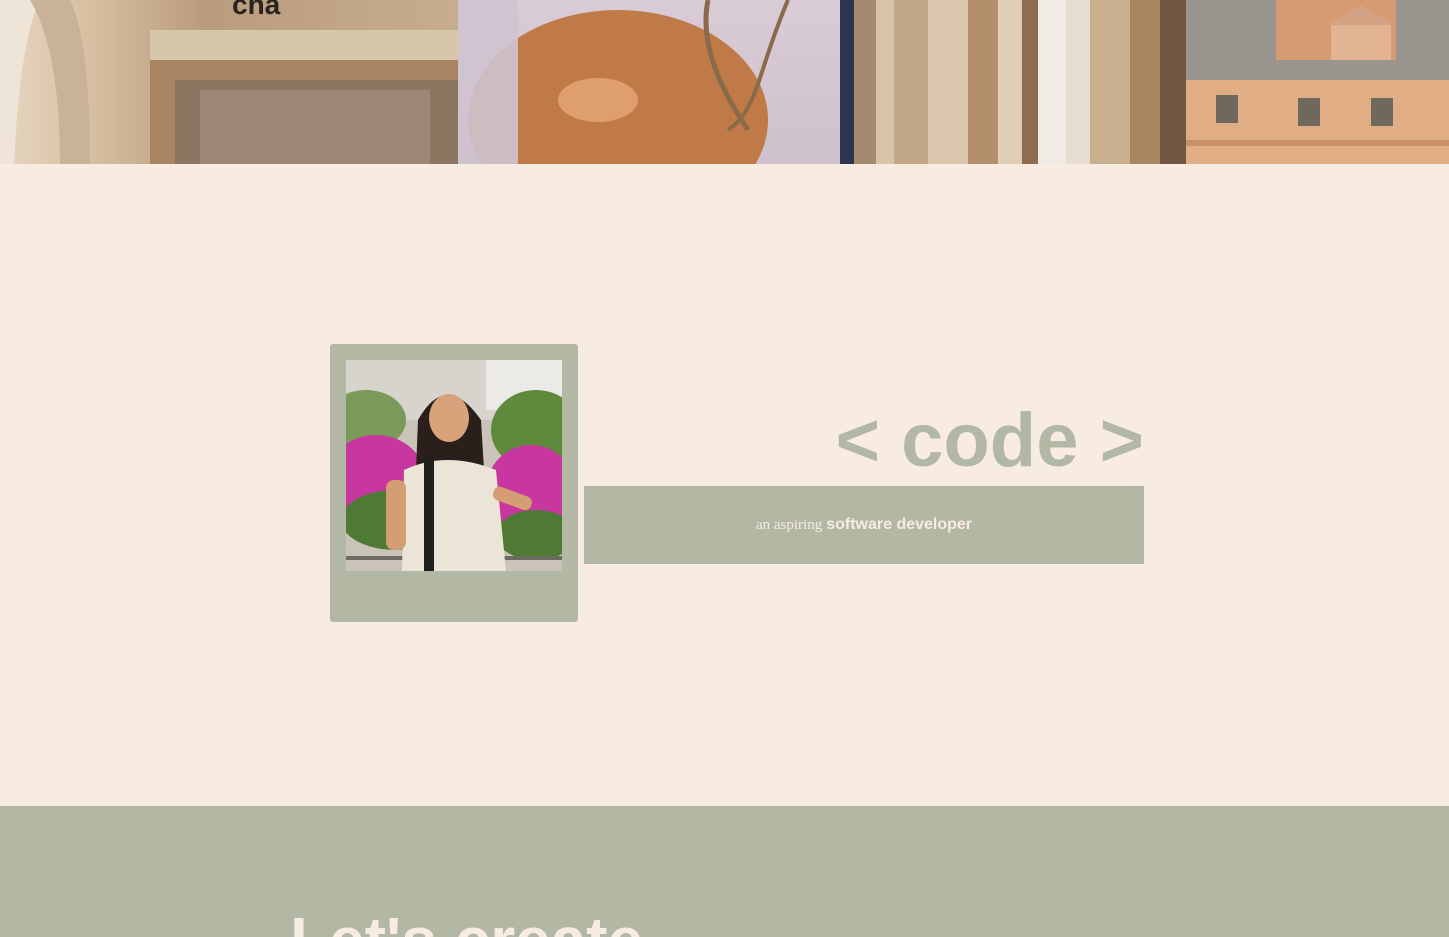  Describe the element at coordinates (1013, 82) in the screenshot. I see `bookshelf-photo` at that location.